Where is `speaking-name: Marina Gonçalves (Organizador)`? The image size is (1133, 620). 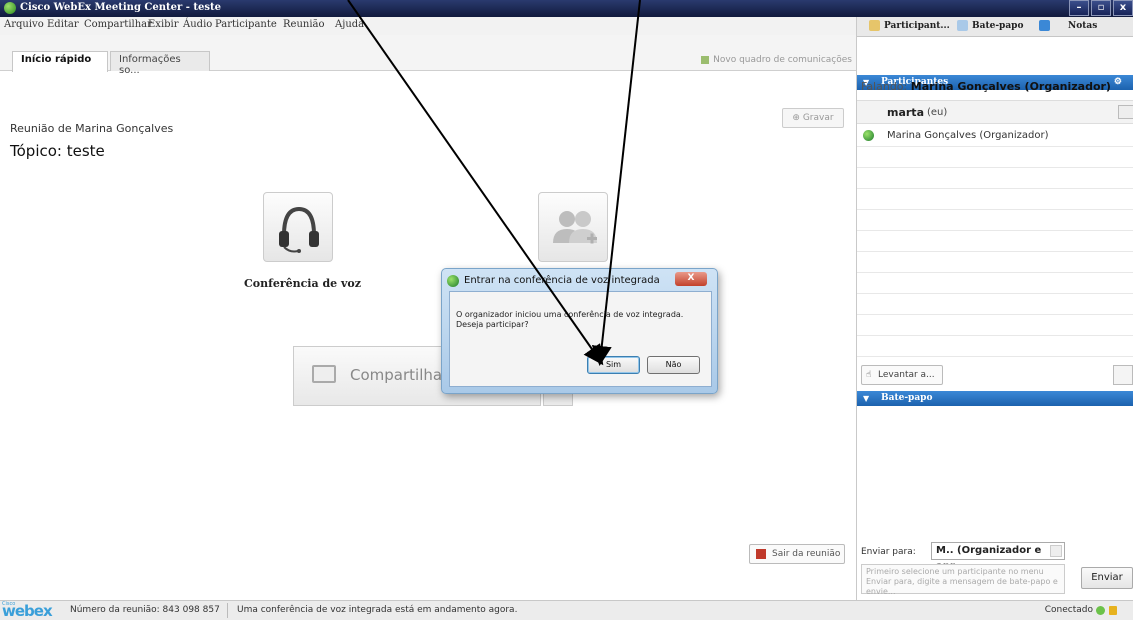
speaking-name: Marina Gonçalves (Organizador) is located at coordinates (1010, 86).